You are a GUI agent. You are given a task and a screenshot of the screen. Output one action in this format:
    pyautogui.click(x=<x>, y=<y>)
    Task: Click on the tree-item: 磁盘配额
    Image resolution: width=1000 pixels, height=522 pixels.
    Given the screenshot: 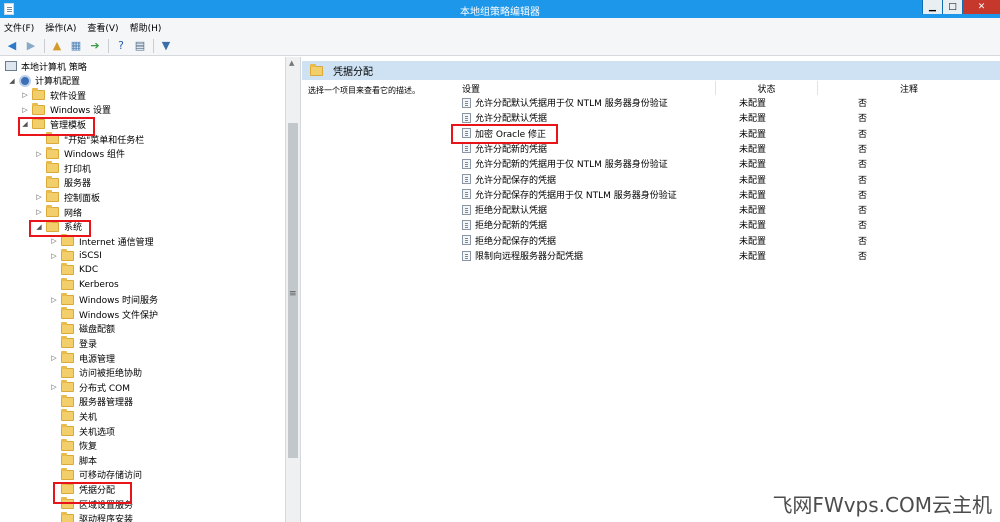 What is the action you would take?
    pyautogui.click(x=82, y=328)
    